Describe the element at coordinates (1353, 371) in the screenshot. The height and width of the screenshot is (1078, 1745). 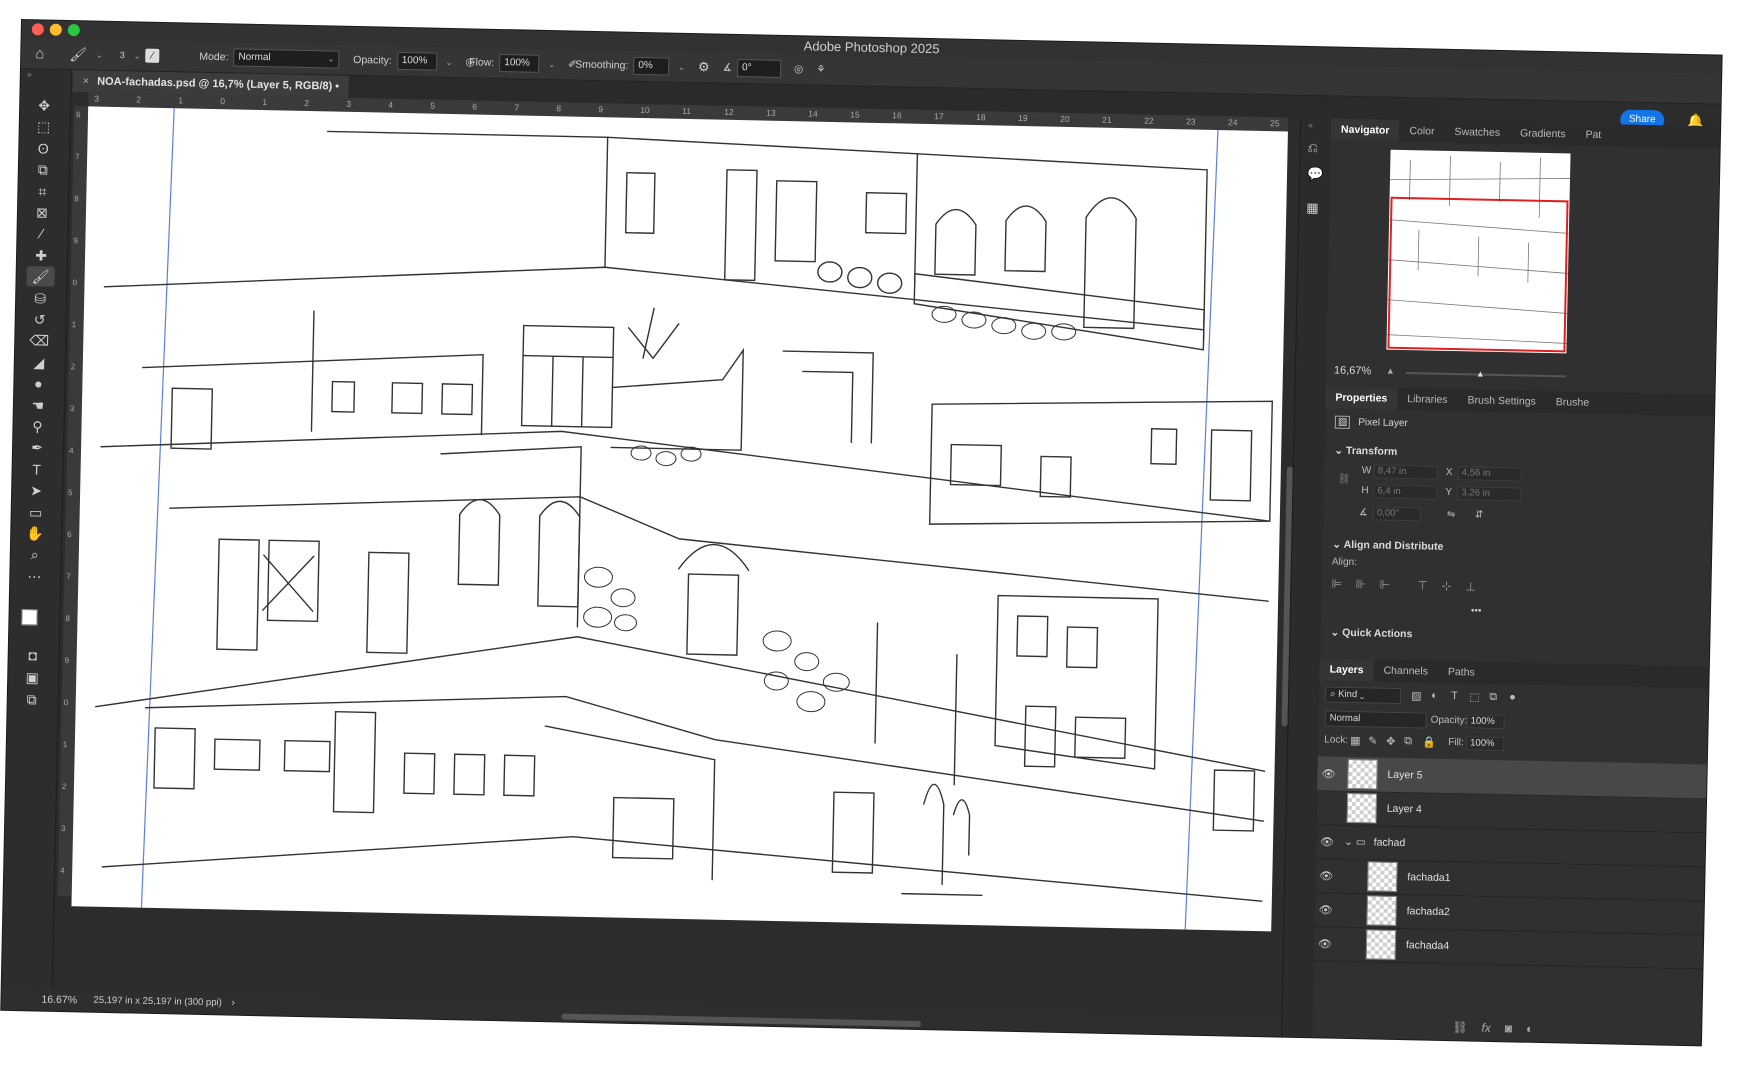
I see `navigator-zoom-value: 16,67%` at that location.